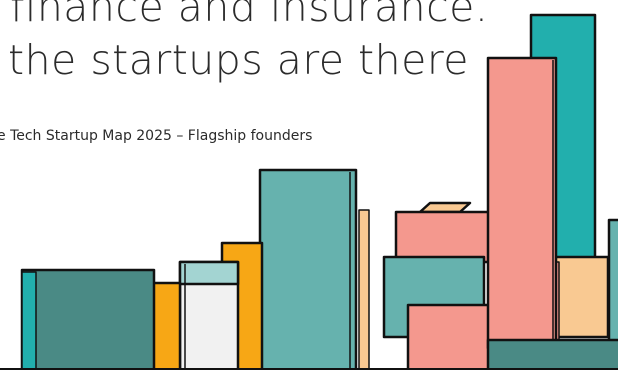  What do you see at coordinates (552, 354) in the screenshot?
I see `building-teal-base-right` at bounding box center [552, 354].